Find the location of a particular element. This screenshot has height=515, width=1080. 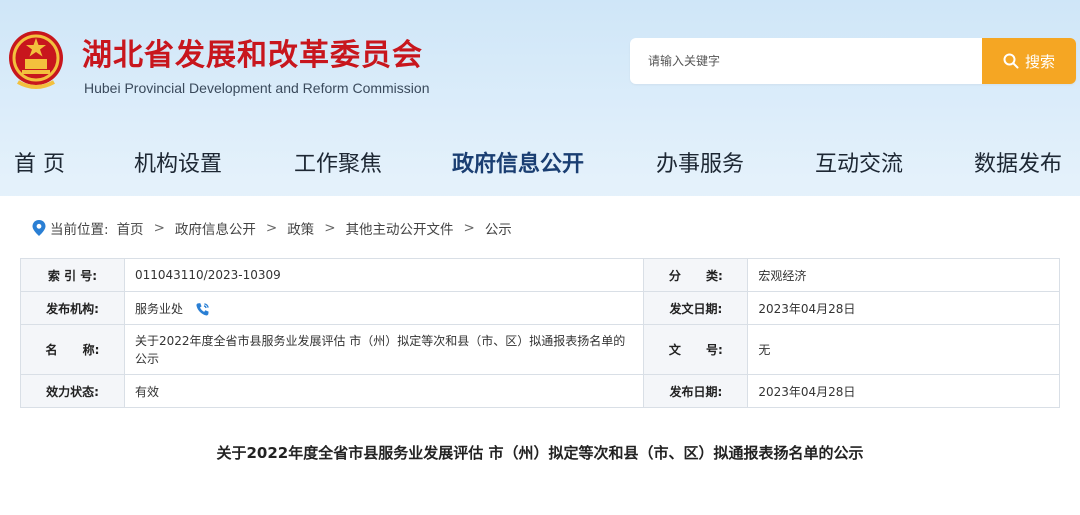

breadcrumb: 当前位置: 首页 > 政府信息公开 > 政策 > 其他主动公开文件 > 公示 is located at coordinates (272, 228).